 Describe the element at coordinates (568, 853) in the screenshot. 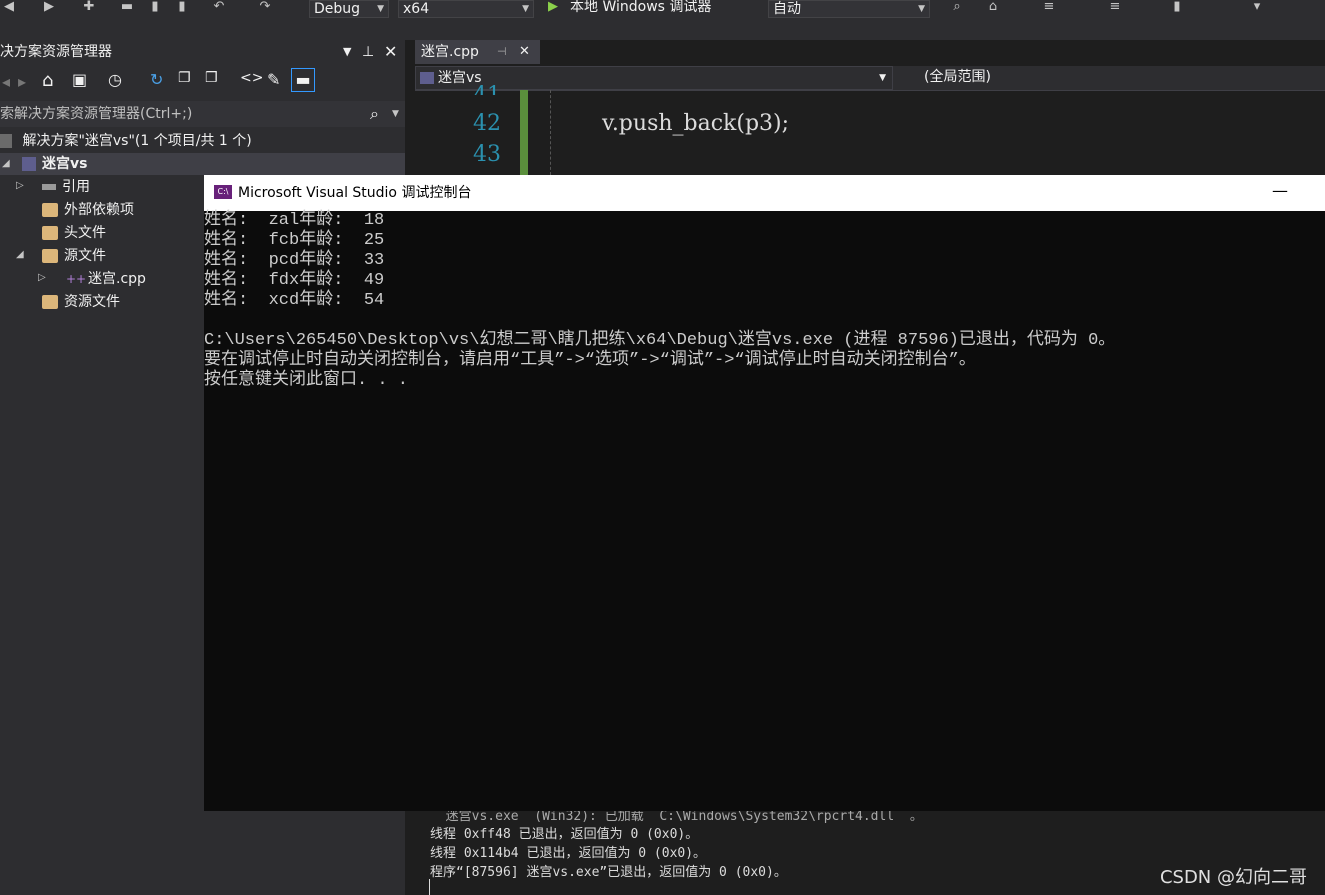

I see `output-line: 线程 0x114b4 已退出，返回值为 0 (0x0)。` at that location.